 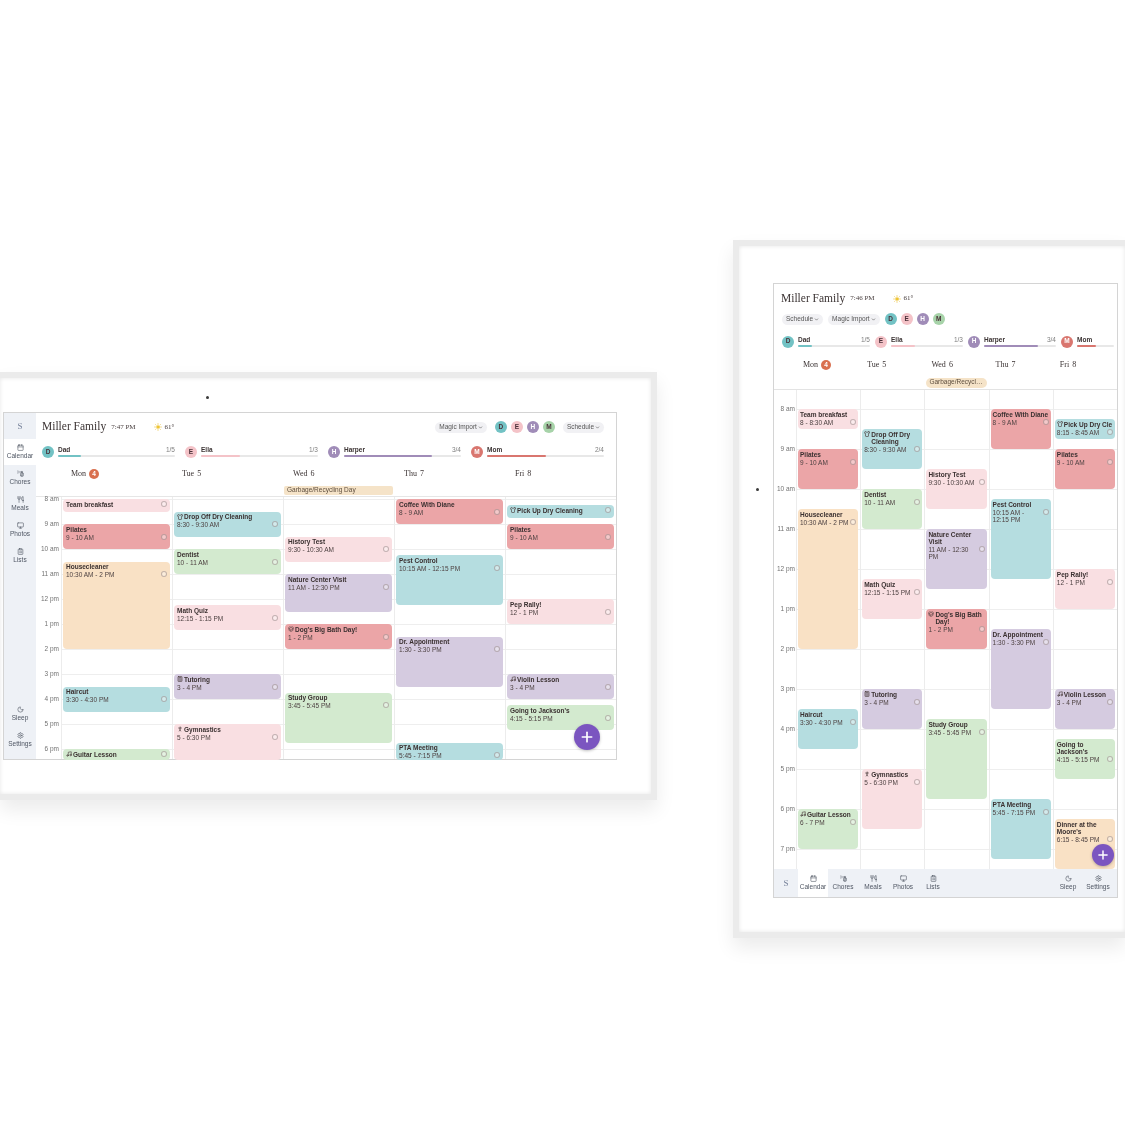 I want to click on calendar-icon, so click(x=813, y=879).